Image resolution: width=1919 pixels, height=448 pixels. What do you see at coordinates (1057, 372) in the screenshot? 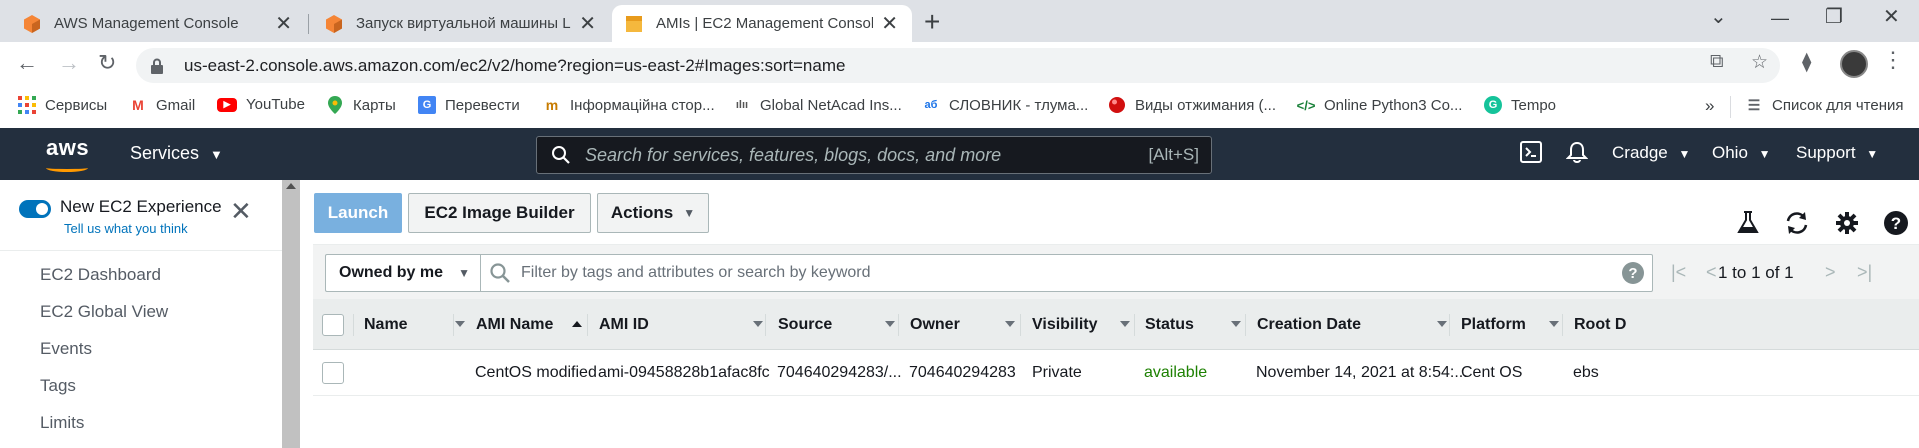
I see `cell-visibility: Private` at bounding box center [1057, 372].